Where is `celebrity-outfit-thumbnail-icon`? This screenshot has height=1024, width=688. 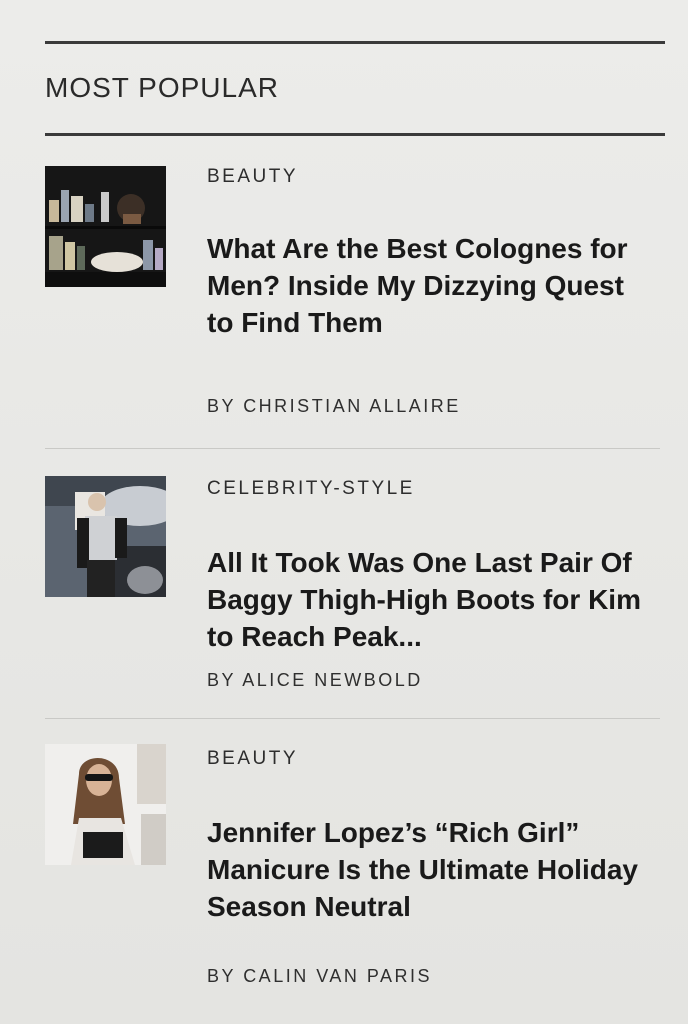 celebrity-outfit-thumbnail-icon is located at coordinates (105, 536).